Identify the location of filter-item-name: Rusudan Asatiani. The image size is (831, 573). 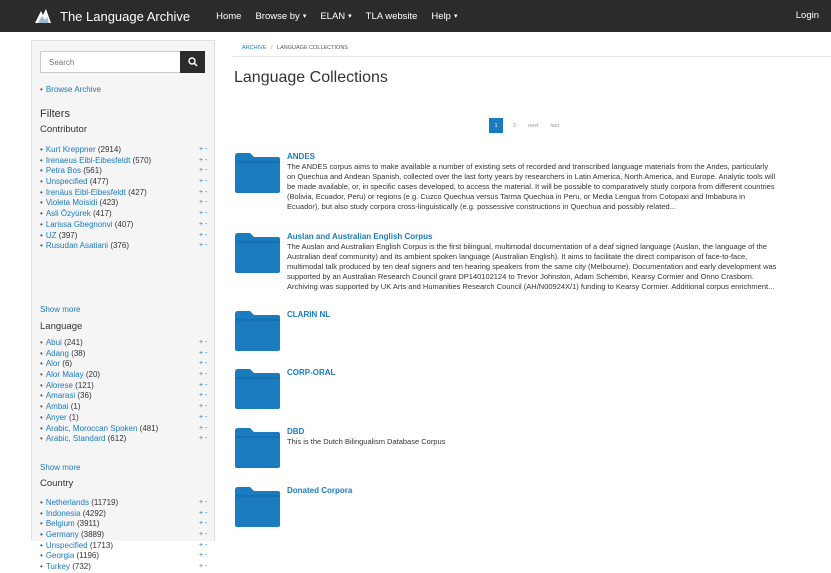
(77, 245).